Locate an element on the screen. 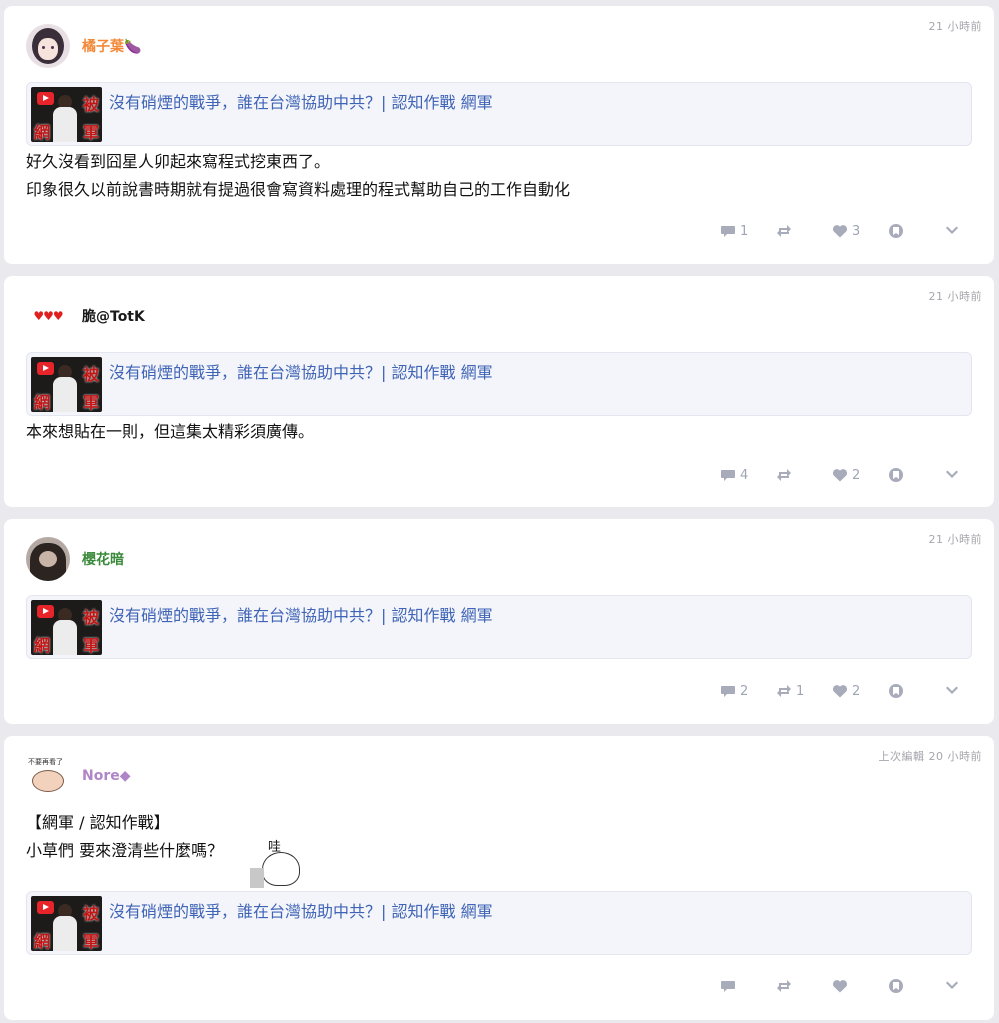 The height and width of the screenshot is (1023, 999). author-name: 橘子葉🍆 is located at coordinates (111, 46).